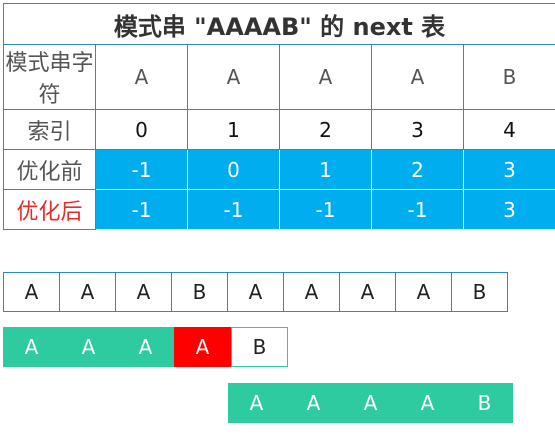 This screenshot has height=434, width=555. What do you see at coordinates (417, 169) in the screenshot?
I see `next-before-cell: 2` at bounding box center [417, 169].